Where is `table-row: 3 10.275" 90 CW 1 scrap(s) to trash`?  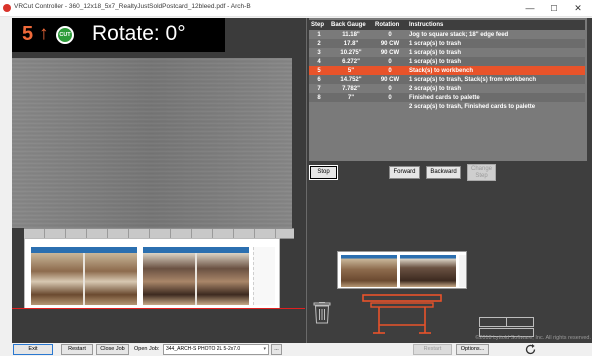
table-row: 3 10.275" 90 CW 1 scrap(s) to trash is located at coordinates (447, 52).